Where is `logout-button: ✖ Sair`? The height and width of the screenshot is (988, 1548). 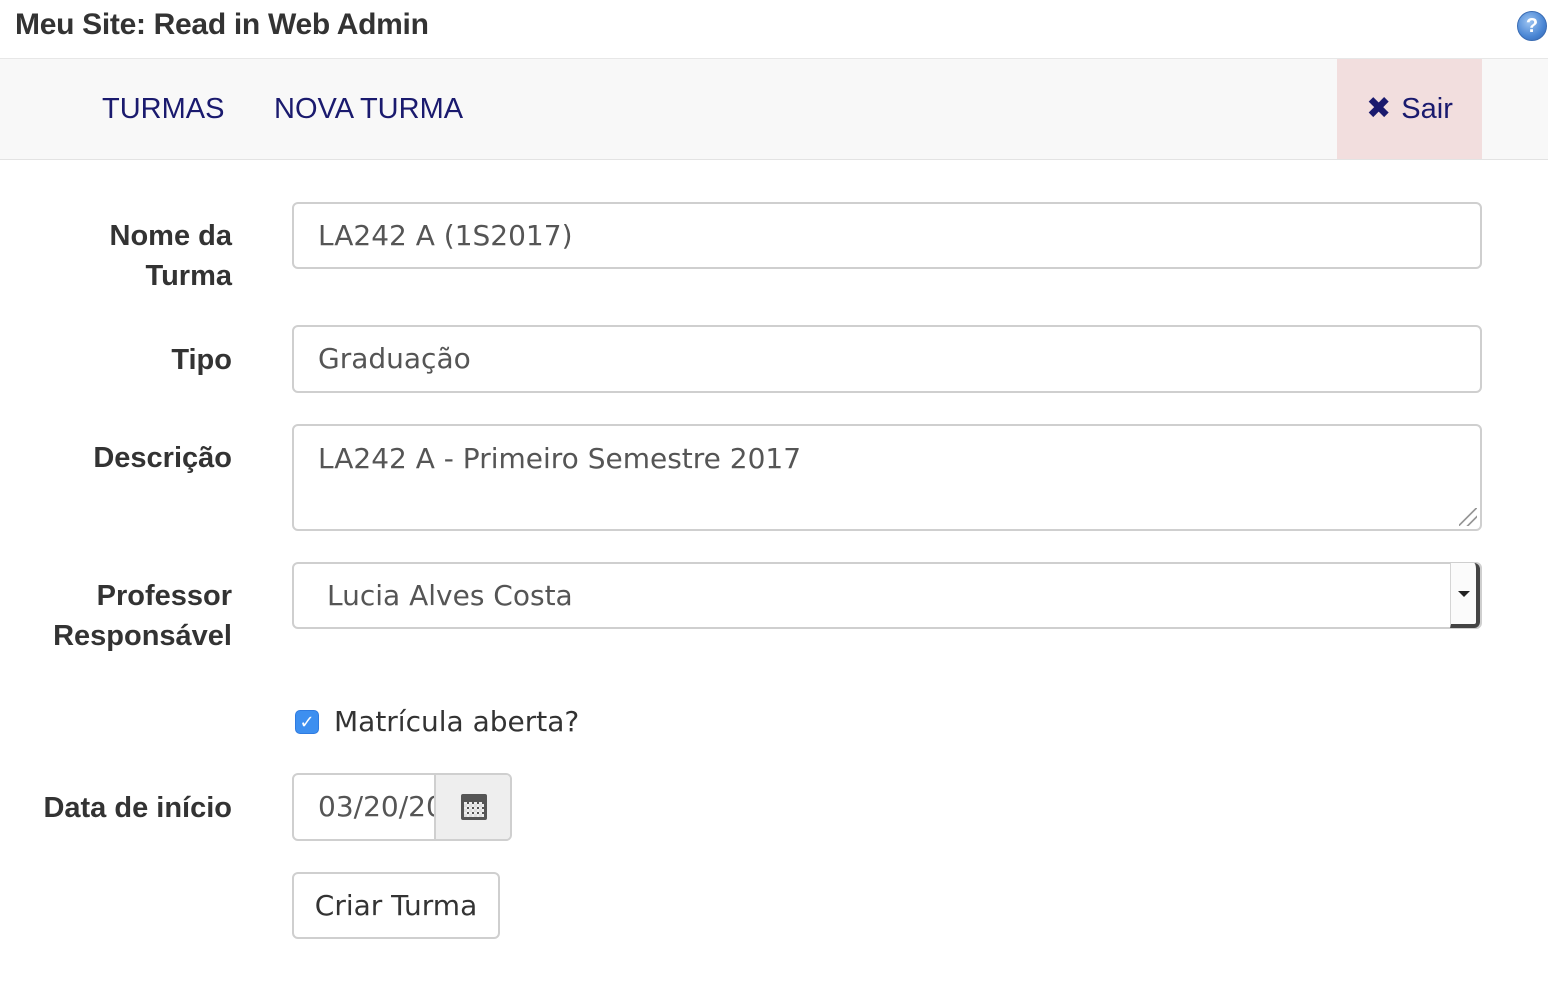 logout-button: ✖ Sair is located at coordinates (1409, 109).